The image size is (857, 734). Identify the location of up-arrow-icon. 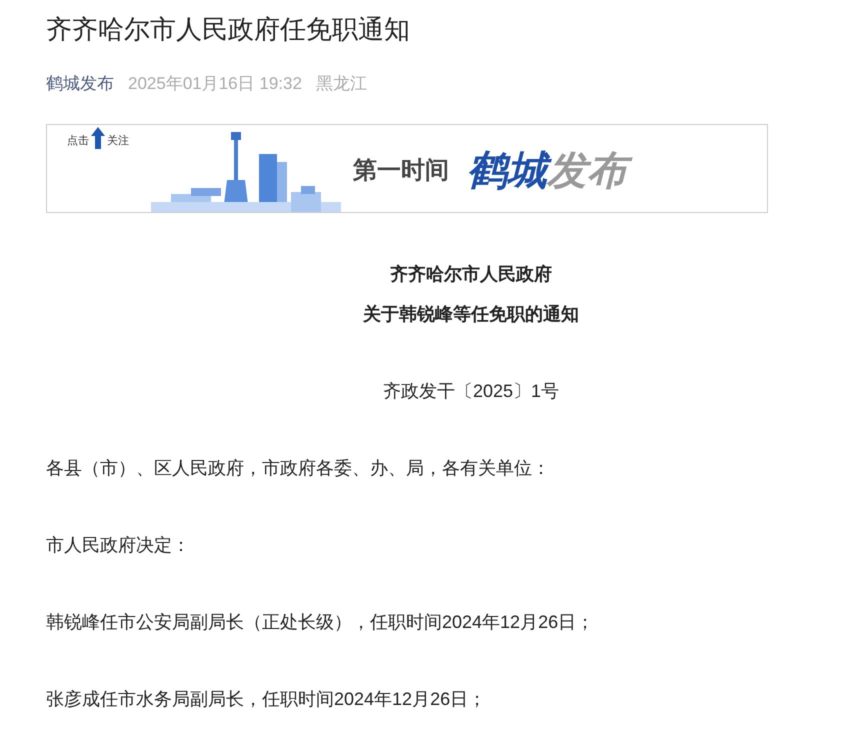
(98, 138).